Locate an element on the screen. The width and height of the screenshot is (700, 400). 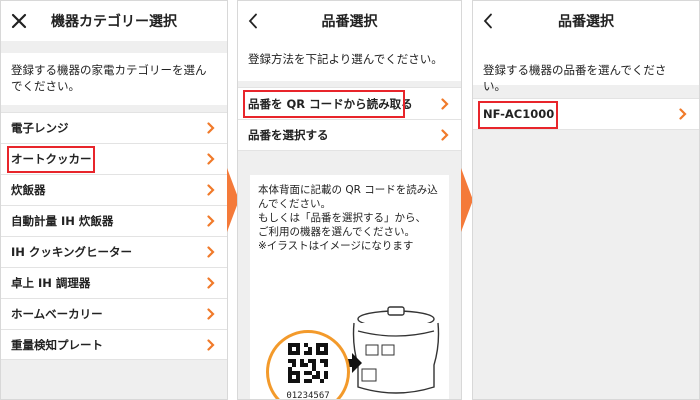
instruction-line: ご利用の機器を選んでください。 is located at coordinates (336, 232).